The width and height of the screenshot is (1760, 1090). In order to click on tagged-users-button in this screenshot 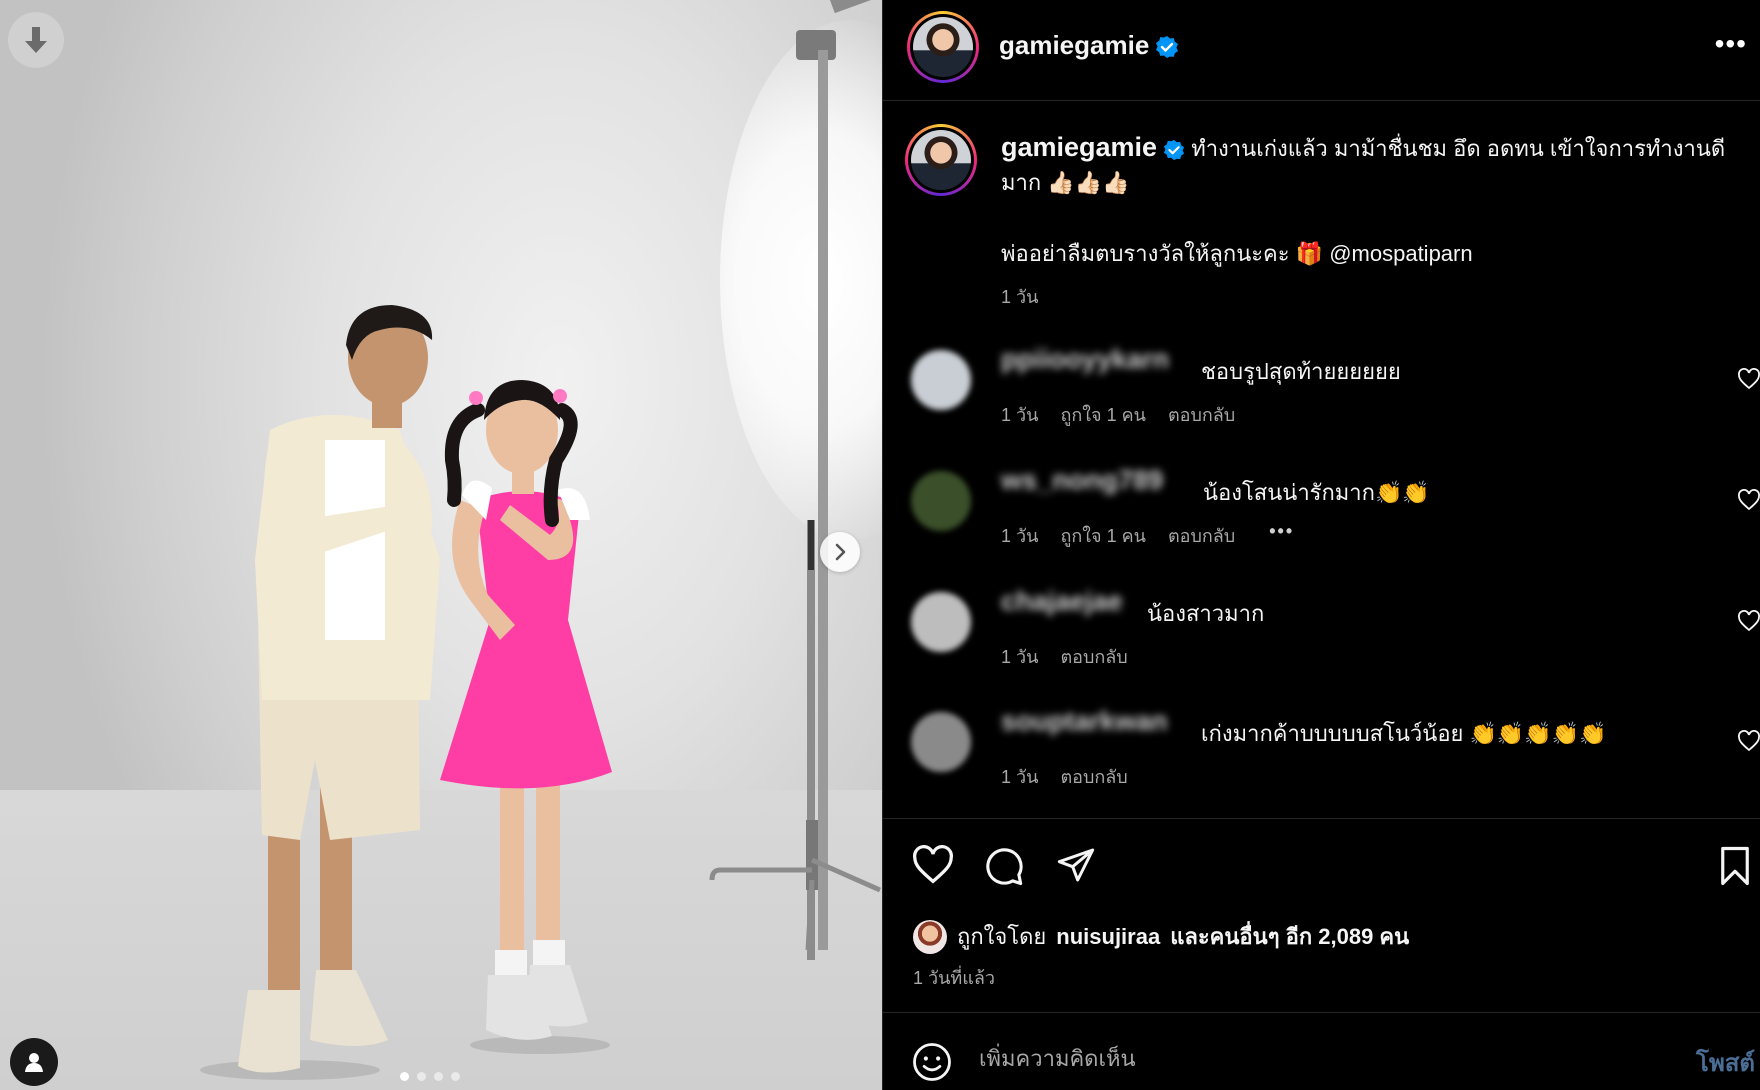, I will do `click(34, 1062)`.